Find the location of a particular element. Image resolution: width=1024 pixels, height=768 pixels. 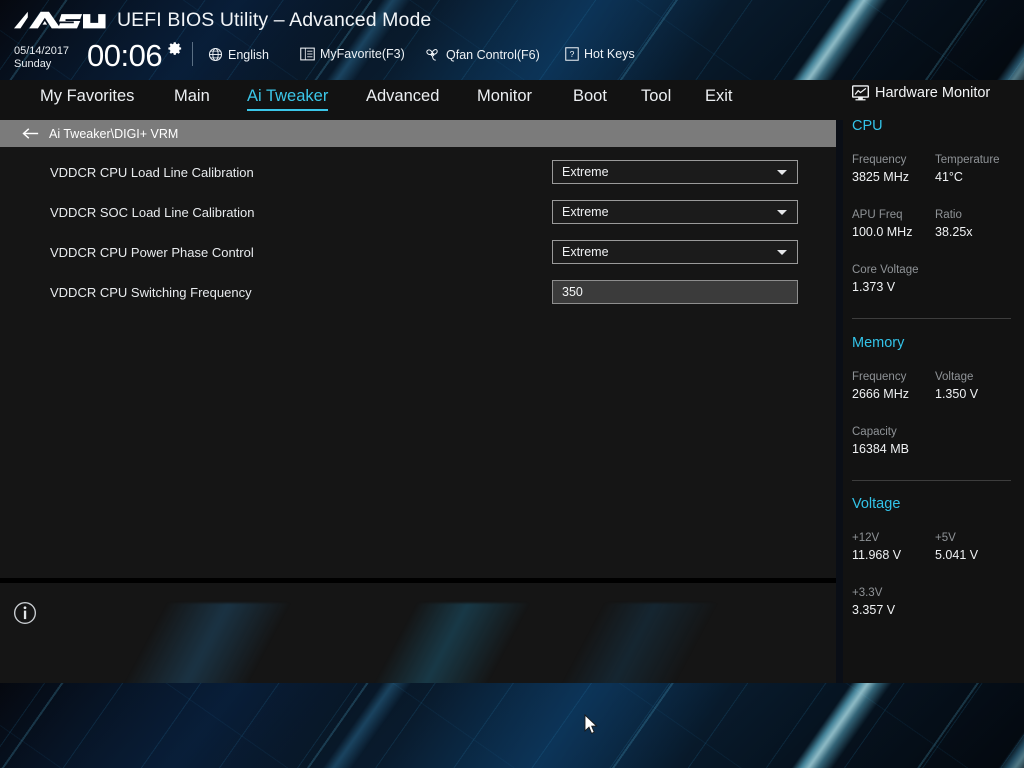

hw-key: APU Freq is located at coordinates (877, 215).